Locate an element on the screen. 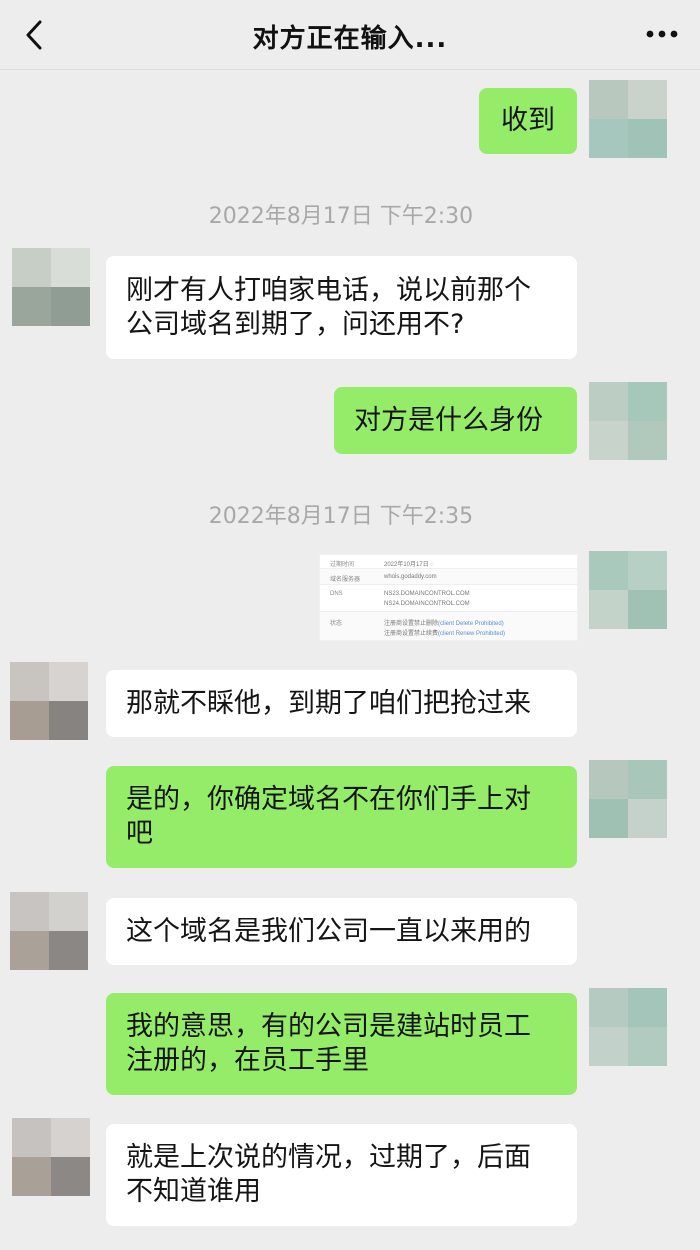 This screenshot has width=700, height=1250. more-dots-icon is located at coordinates (662, 34).